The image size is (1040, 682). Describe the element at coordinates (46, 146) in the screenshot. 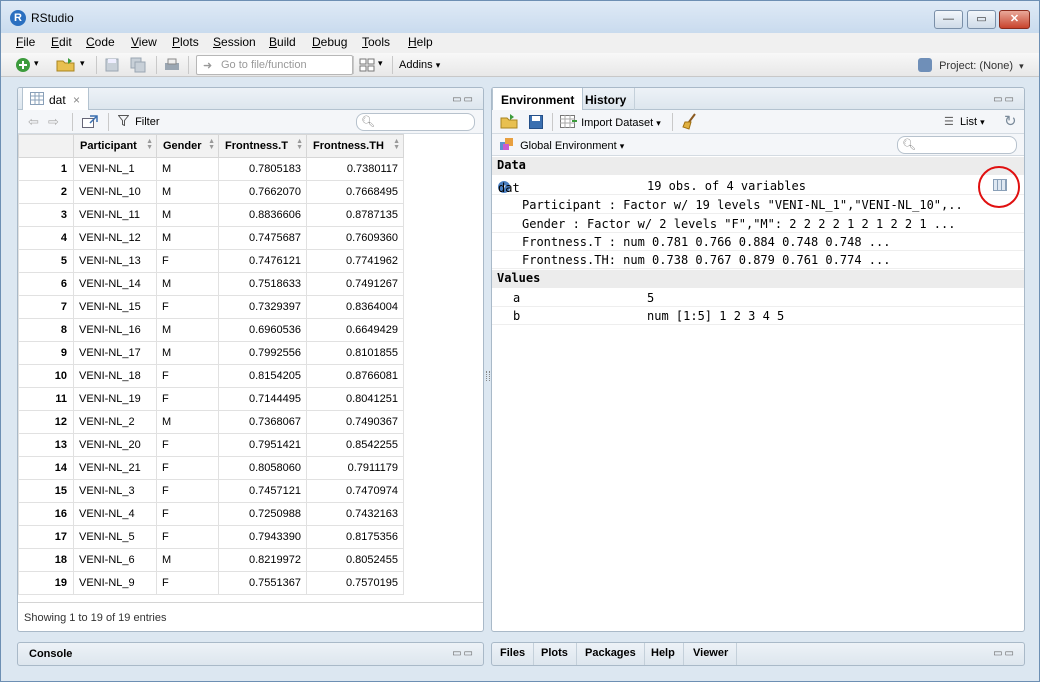

I see `rownum-header` at that location.